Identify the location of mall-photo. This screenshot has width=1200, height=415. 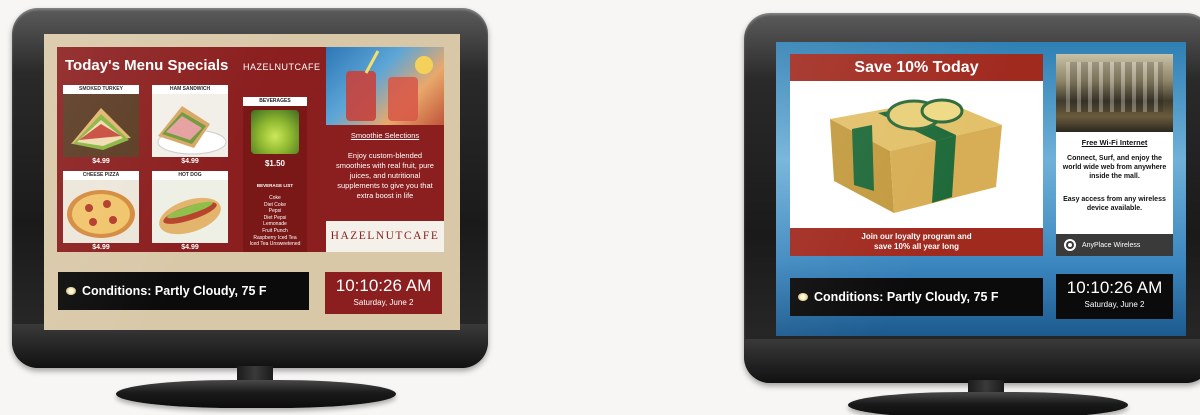
(1114, 93).